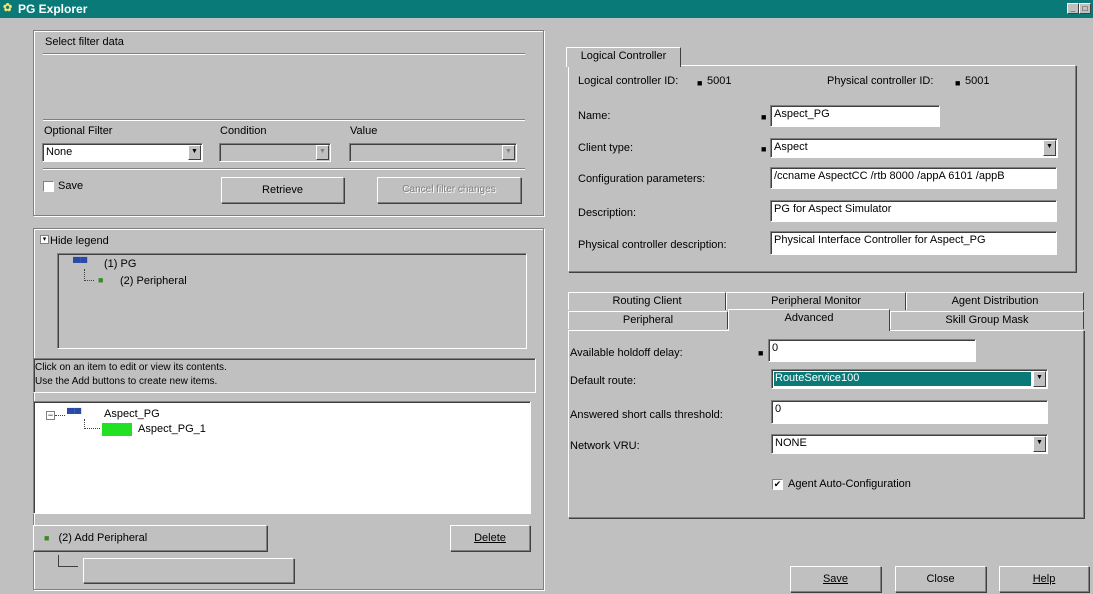 The width and height of the screenshot is (1093, 594). I want to click on hide-legend-toggle: Hide legend, so click(79, 241).